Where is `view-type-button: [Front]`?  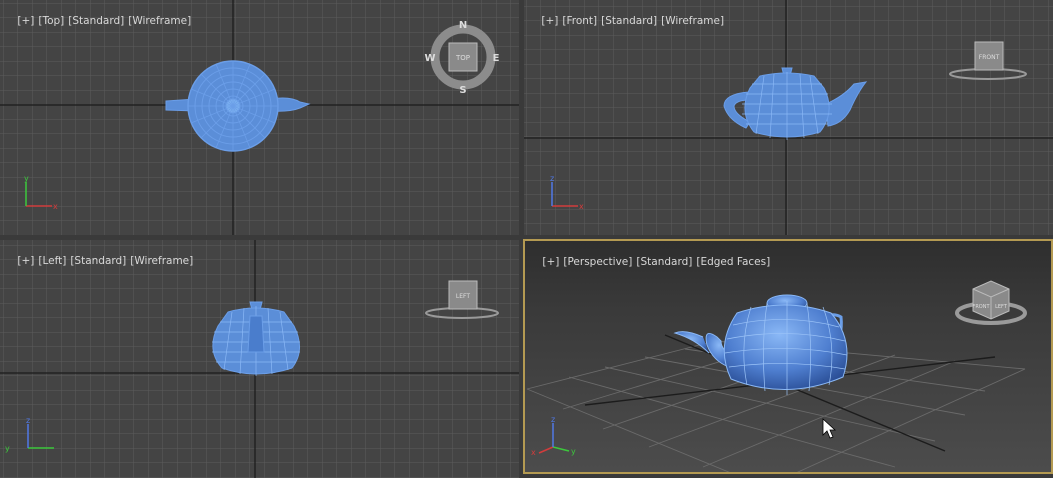 view-type-button: [Front] is located at coordinates (579, 21).